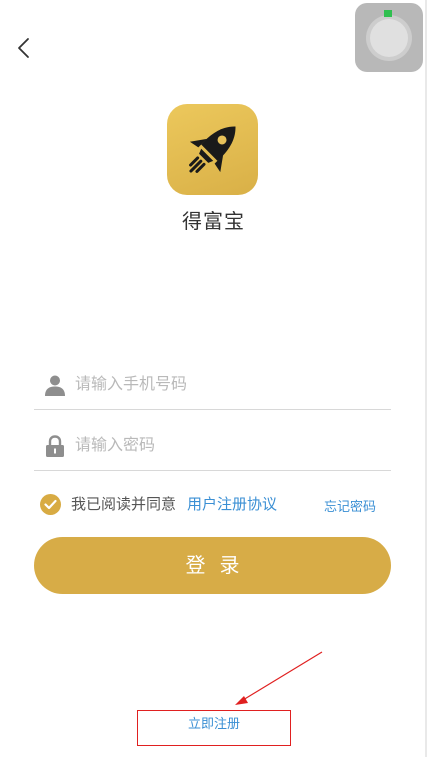 The height and width of the screenshot is (757, 427). What do you see at coordinates (214, 728) in the screenshot?
I see `register-link: 立即注册` at bounding box center [214, 728].